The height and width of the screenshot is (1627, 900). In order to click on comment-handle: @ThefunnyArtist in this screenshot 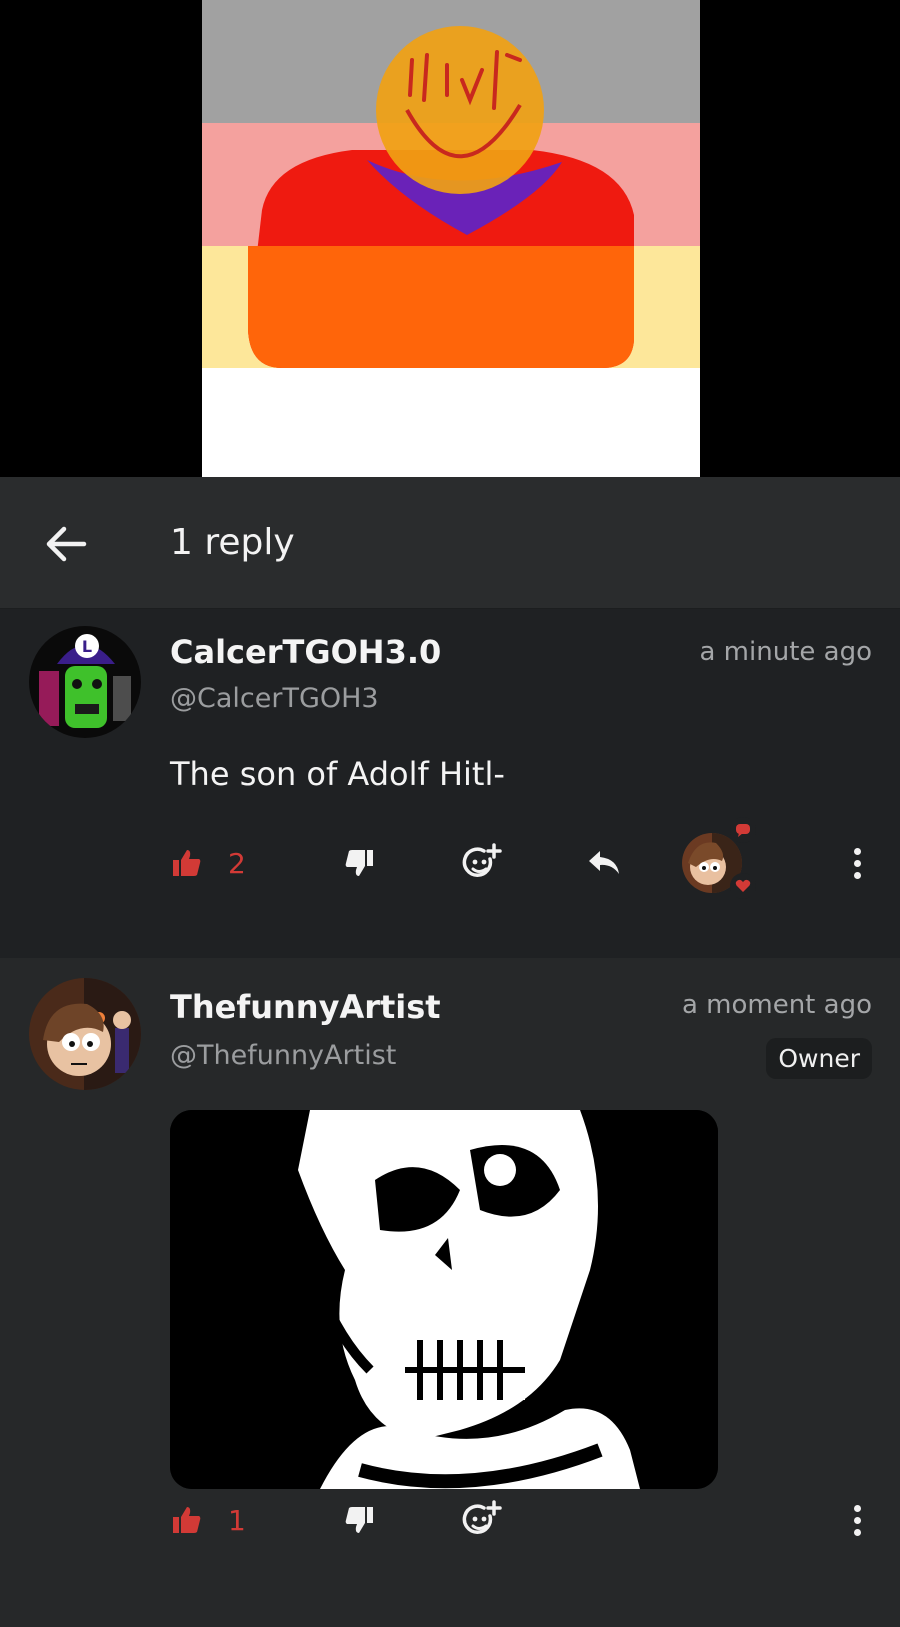, I will do `click(283, 1055)`.